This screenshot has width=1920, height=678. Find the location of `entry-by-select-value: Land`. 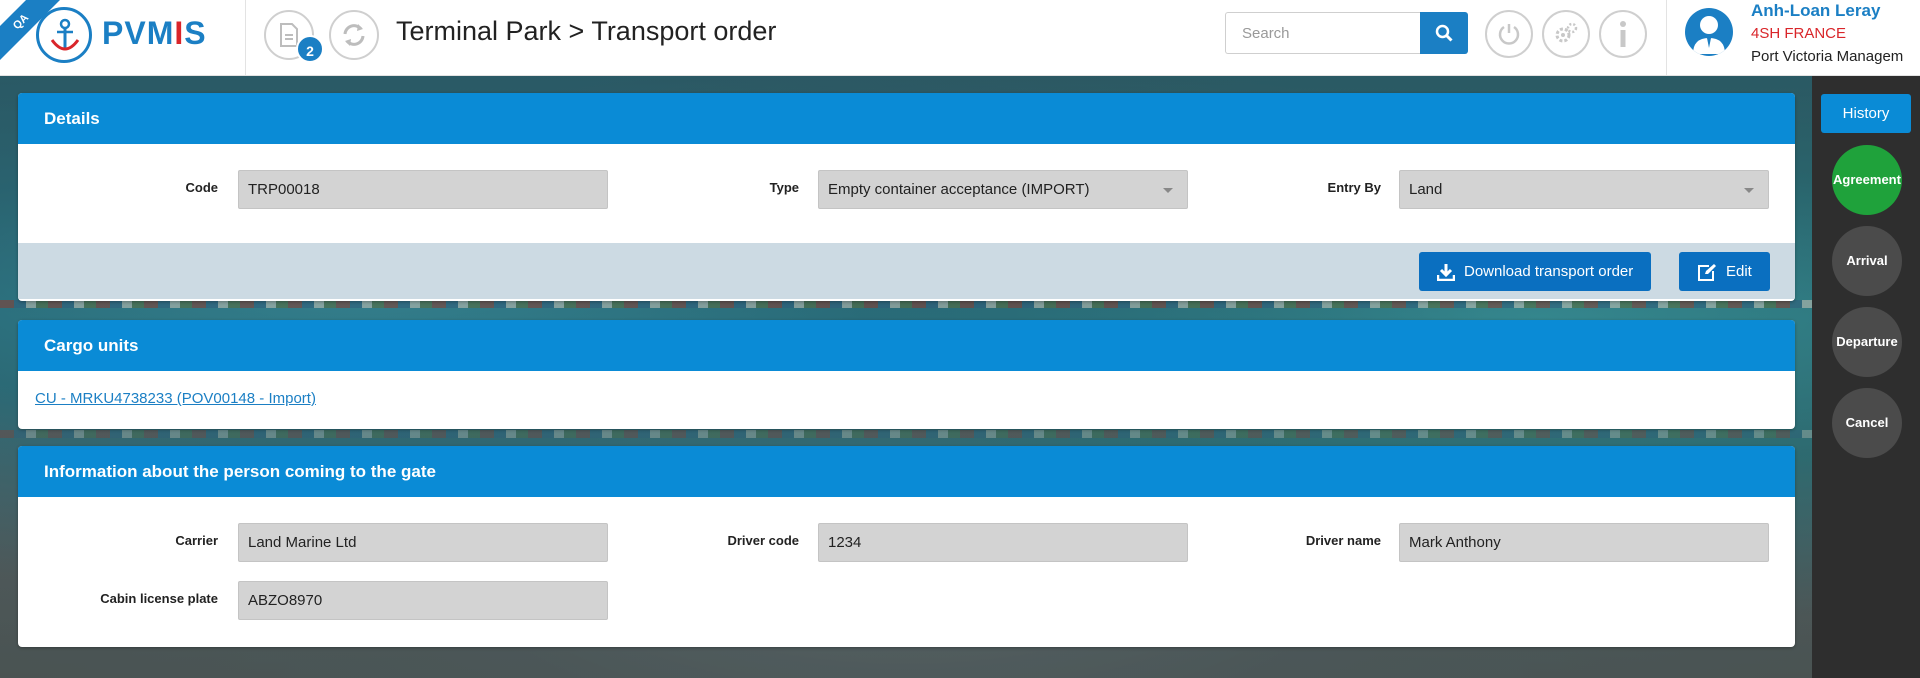

entry-by-select-value: Land is located at coordinates (1426, 189).